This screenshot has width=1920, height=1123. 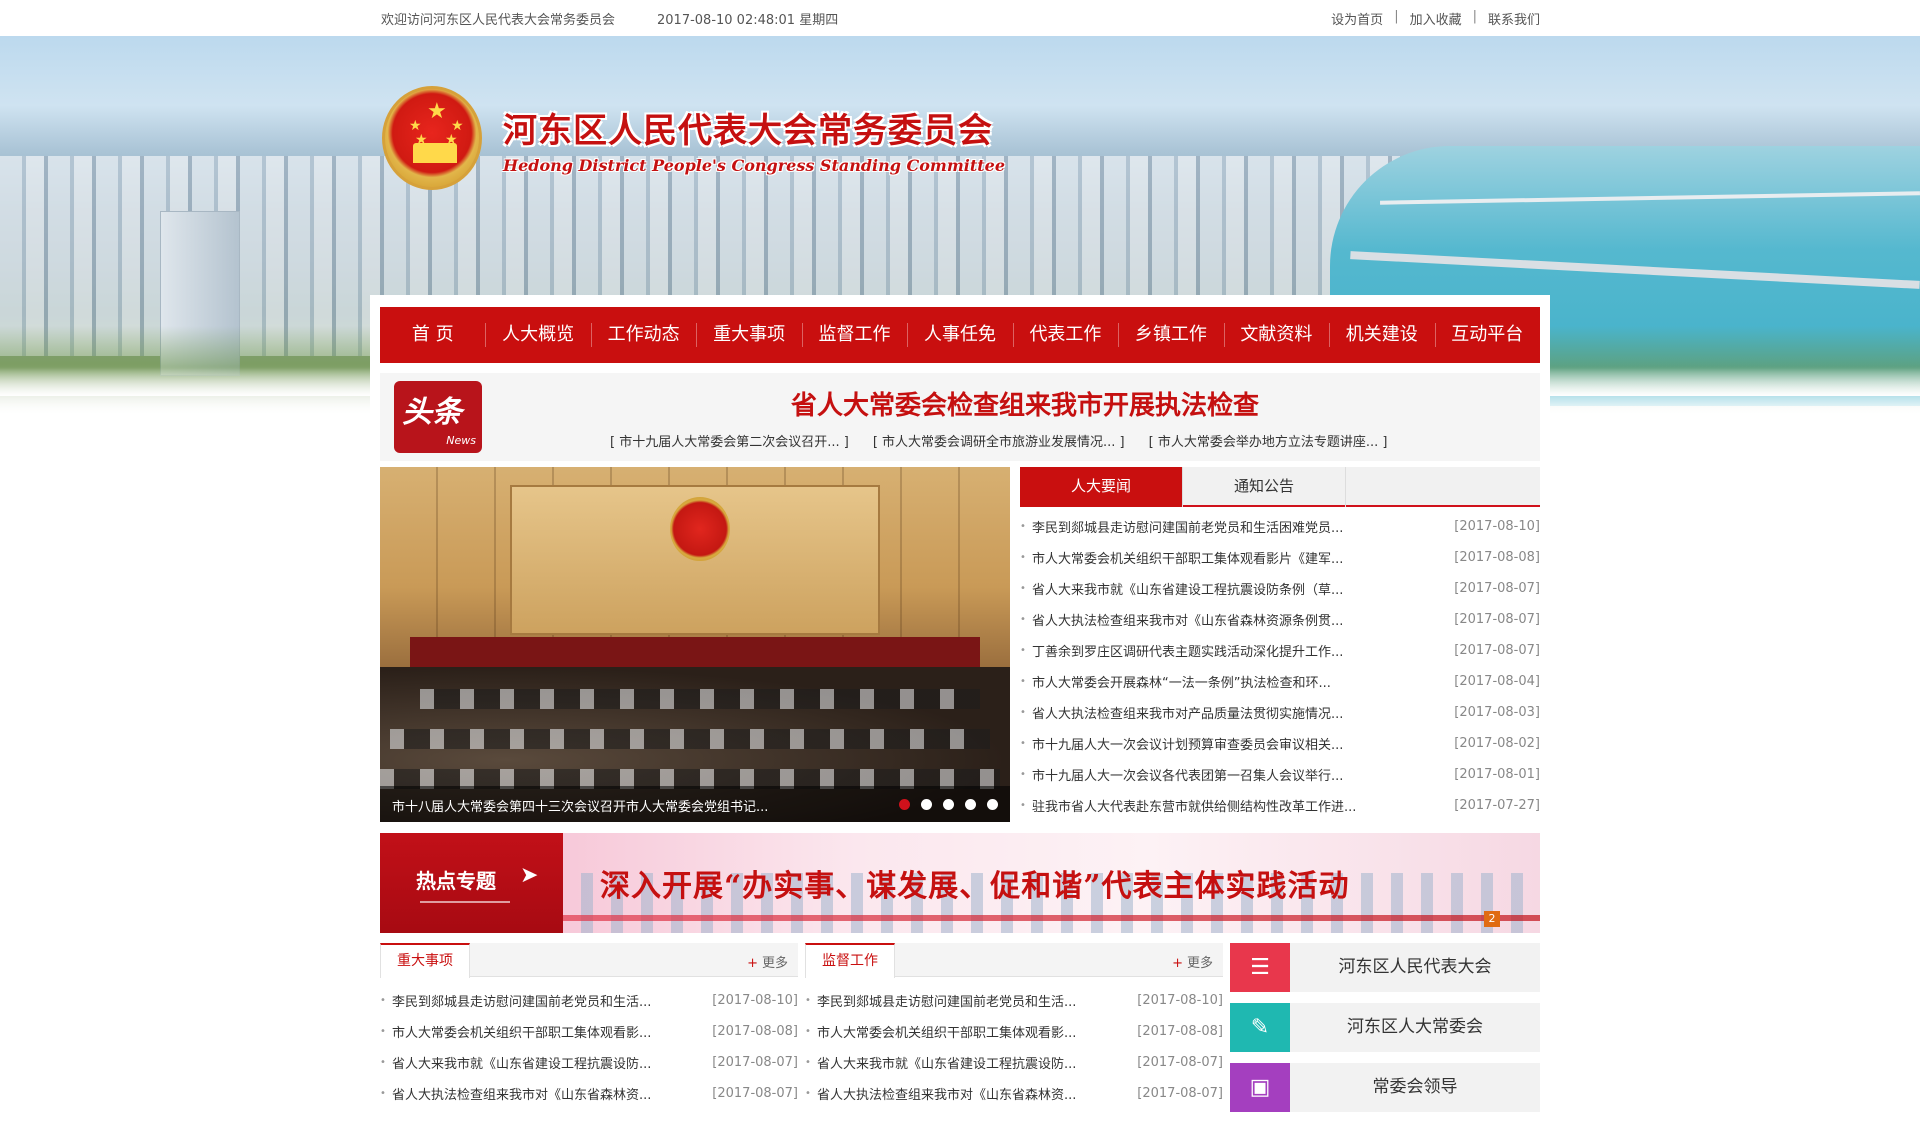 I want to click on headline-sub-link: [ 市人大常委会调研全市旅游业发展情况... ], so click(x=999, y=440).